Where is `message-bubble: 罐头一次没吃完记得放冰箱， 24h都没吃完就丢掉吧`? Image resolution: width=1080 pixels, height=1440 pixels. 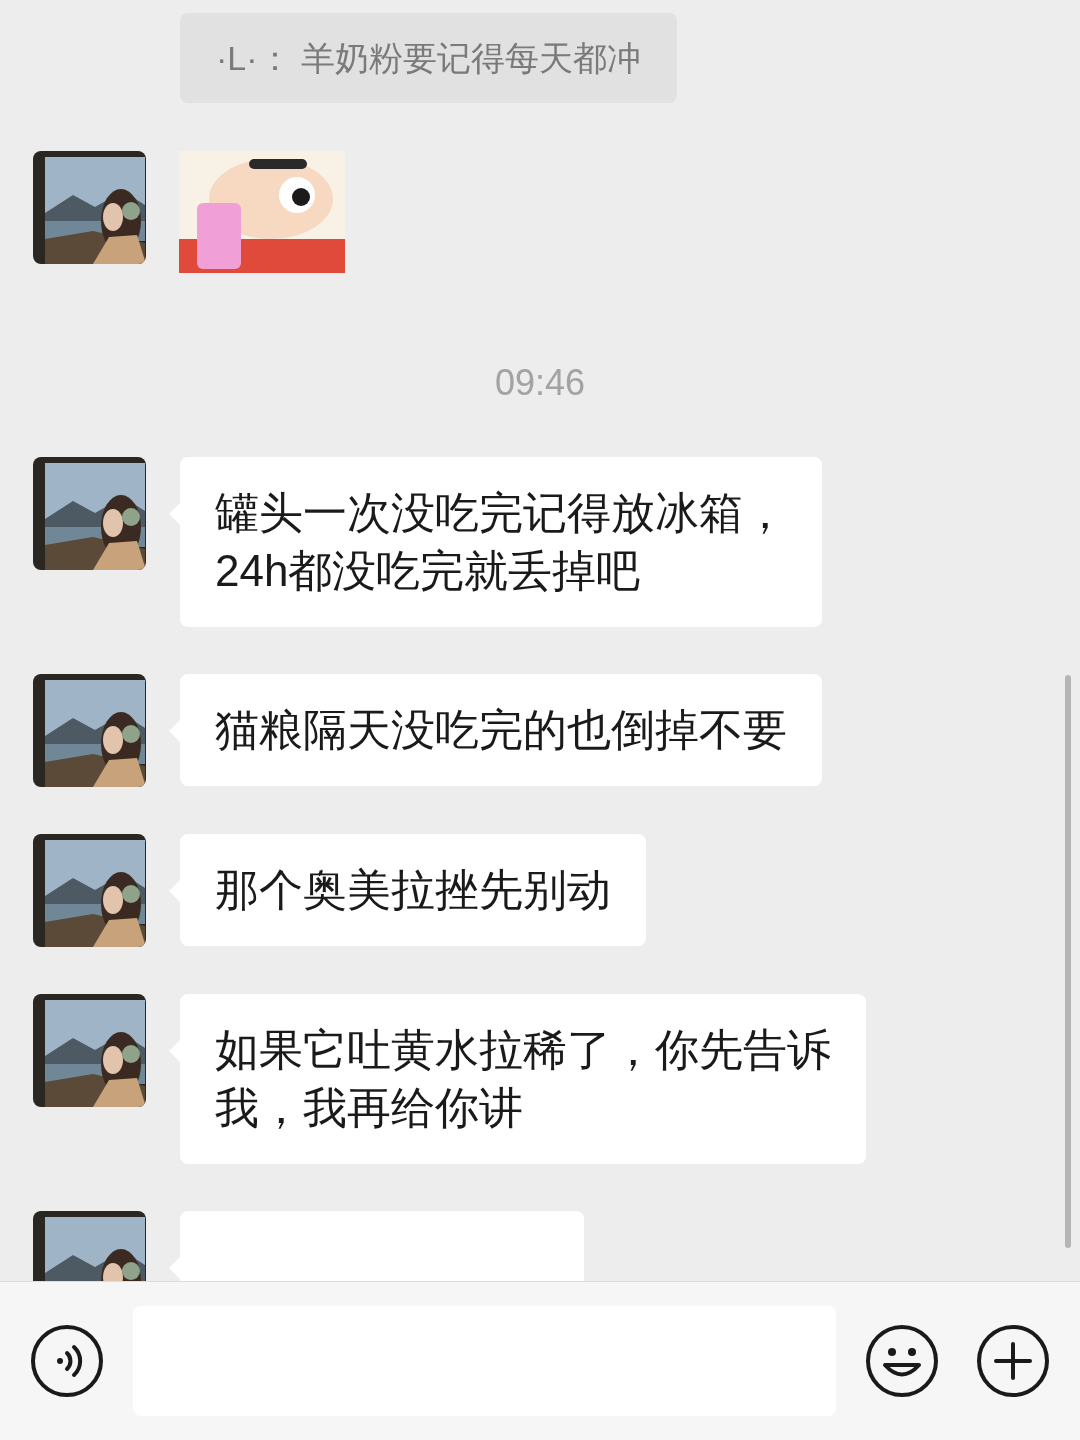
message-bubble: 罐头一次没吃完记得放冰箱， 24h都没吃完就丢掉吧 is located at coordinates (501, 542).